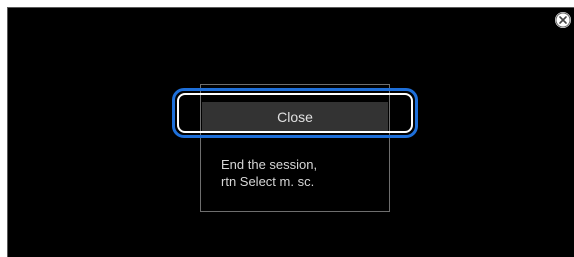 The height and width of the screenshot is (257, 574). What do you see at coordinates (269, 164) in the screenshot?
I see `description-line-1: End the session,` at bounding box center [269, 164].